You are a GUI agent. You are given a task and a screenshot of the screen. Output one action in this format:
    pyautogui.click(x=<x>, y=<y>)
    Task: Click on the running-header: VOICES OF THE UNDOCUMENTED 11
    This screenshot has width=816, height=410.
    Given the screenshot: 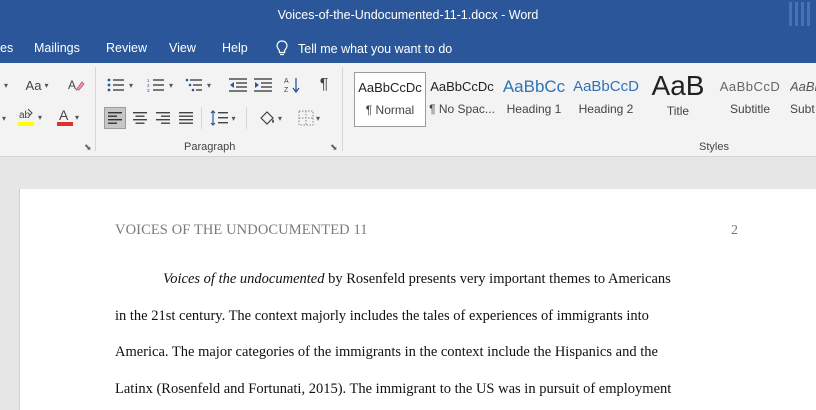 What is the action you would take?
    pyautogui.click(x=241, y=230)
    